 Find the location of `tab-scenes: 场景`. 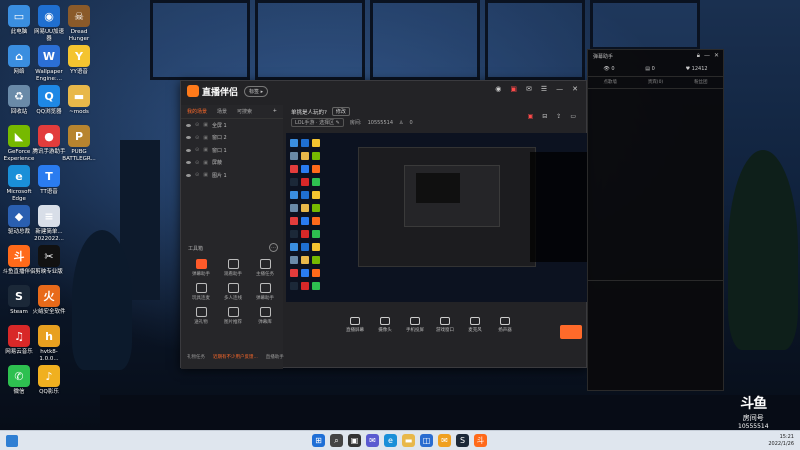

tab-scenes: 场景 is located at coordinates (222, 111).